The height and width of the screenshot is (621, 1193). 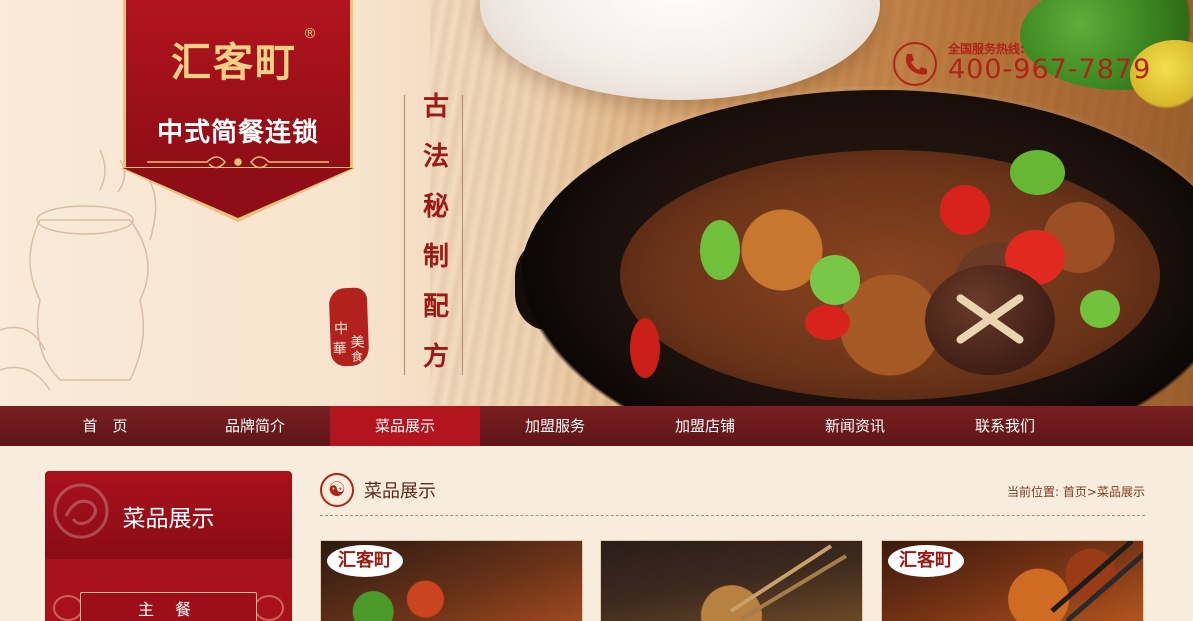 I want to click on main-nav: 首 页 品牌简介 菜品展示 加盟服务 加盟店铺 新闻资讯 联系我们, so click(x=596, y=426).